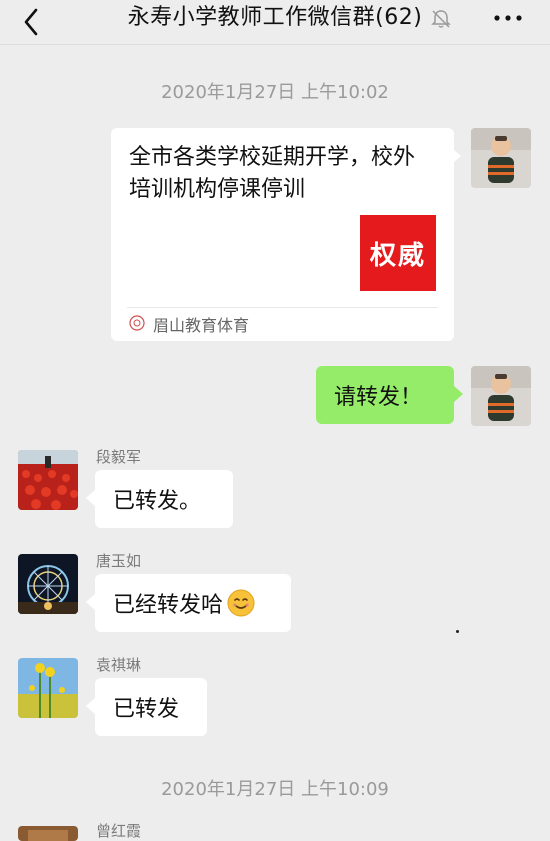 The image size is (550, 841). Describe the element at coordinates (168, 605) in the screenshot. I see `message-text: 已经转发哈` at that location.